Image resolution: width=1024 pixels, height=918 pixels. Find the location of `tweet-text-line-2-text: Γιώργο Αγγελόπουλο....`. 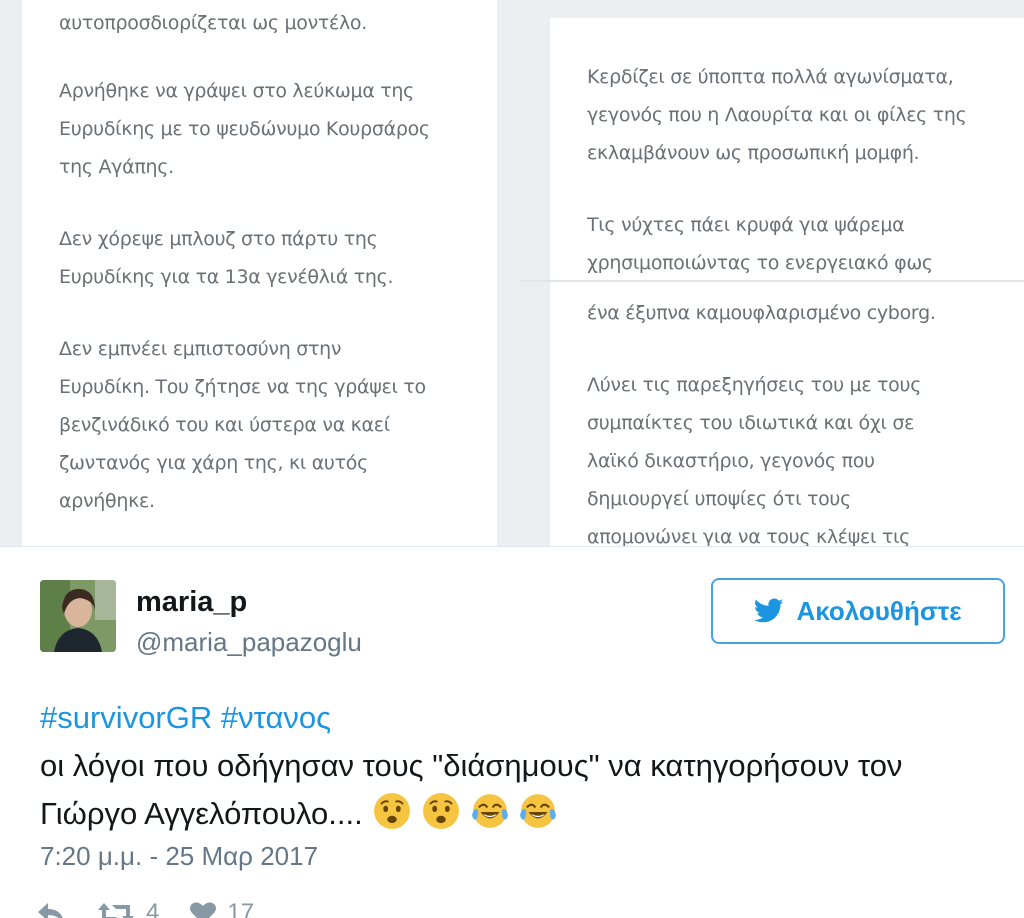

tweet-text-line-2-text: Γιώργο Αγγελόπουλο.... is located at coordinates (201, 813).